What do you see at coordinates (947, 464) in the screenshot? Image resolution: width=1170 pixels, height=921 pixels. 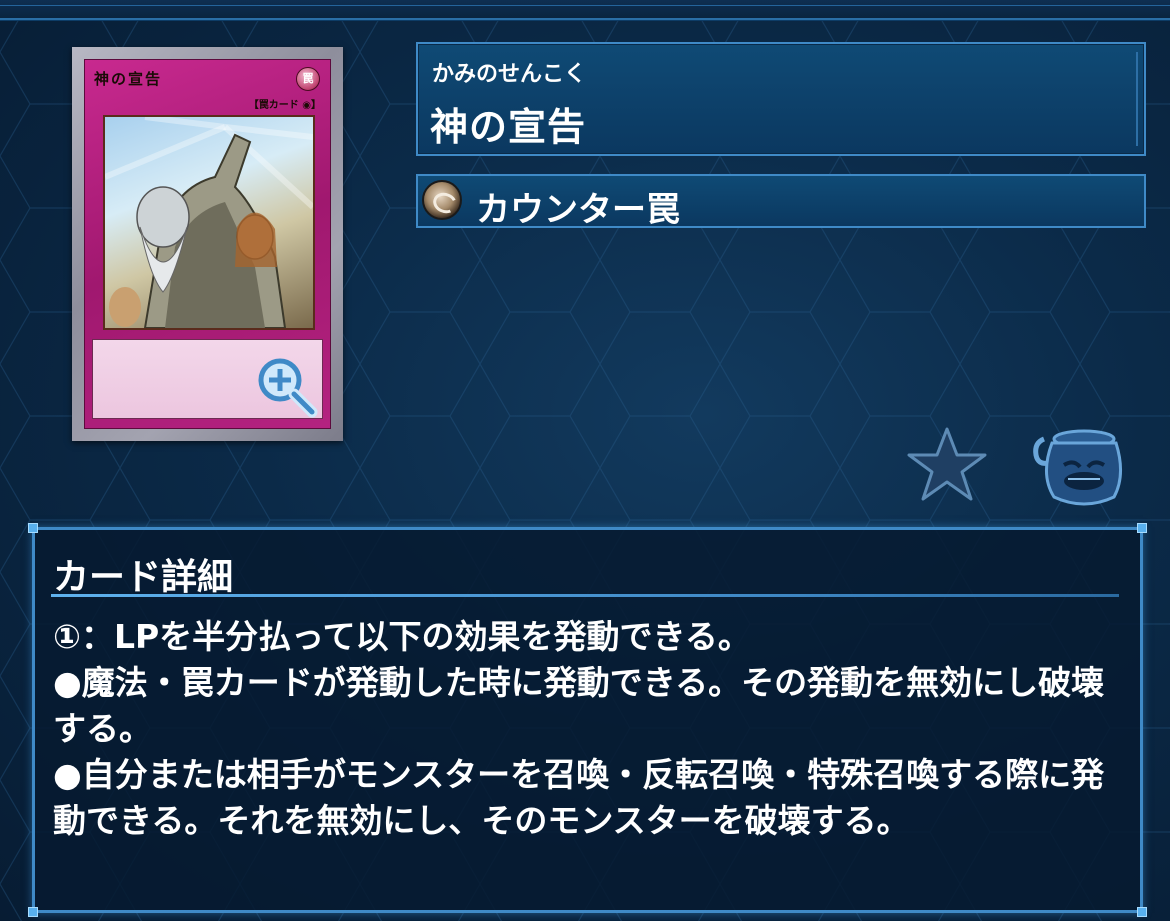 I see `star-icon` at bounding box center [947, 464].